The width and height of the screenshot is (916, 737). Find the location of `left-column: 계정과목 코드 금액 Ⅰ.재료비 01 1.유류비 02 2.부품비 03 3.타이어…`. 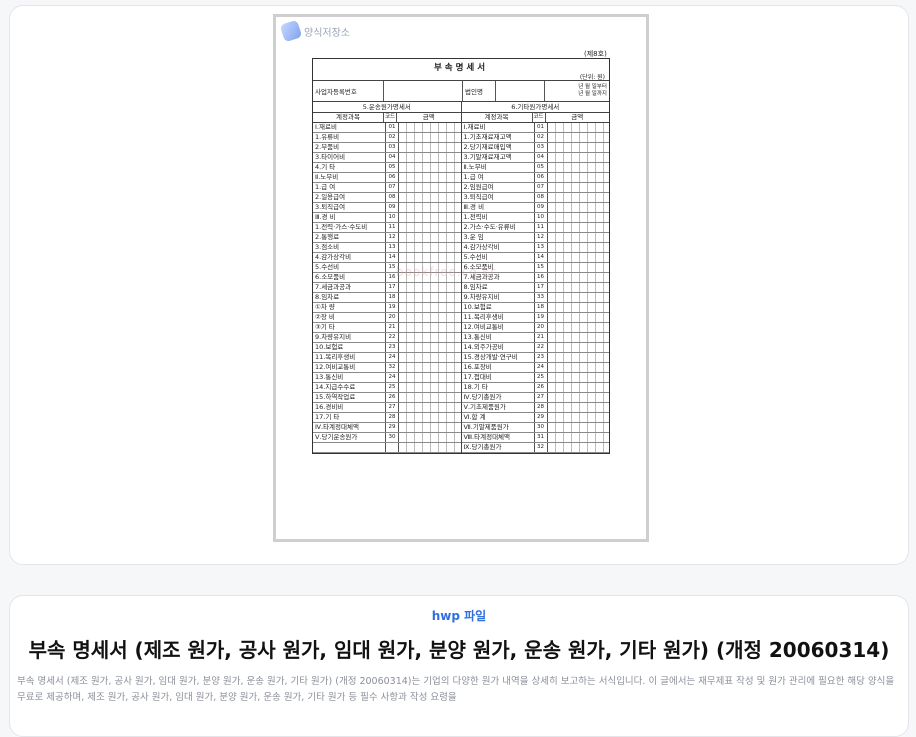

left-column: 계정과목 코드 금액 Ⅰ.재료비 01 1.유류비 02 2.부품비 03 3.타이어… is located at coordinates (387, 283).